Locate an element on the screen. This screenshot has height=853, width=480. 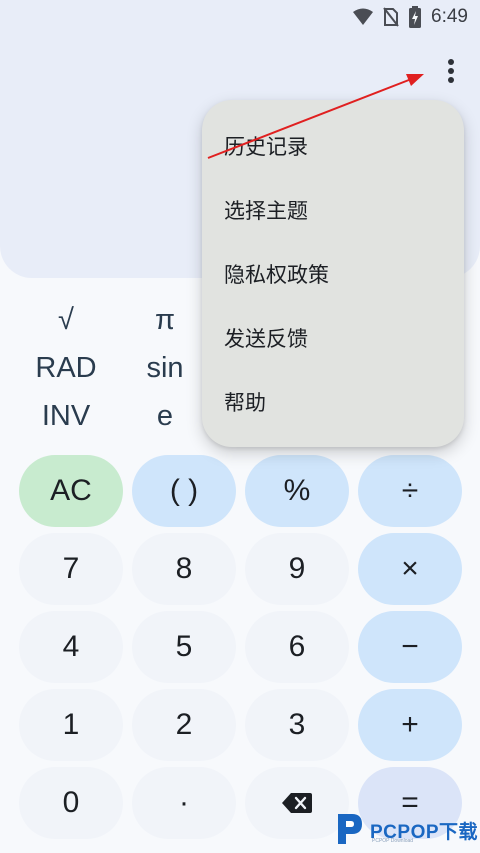
decimal-button: · is located at coordinates (184, 803).